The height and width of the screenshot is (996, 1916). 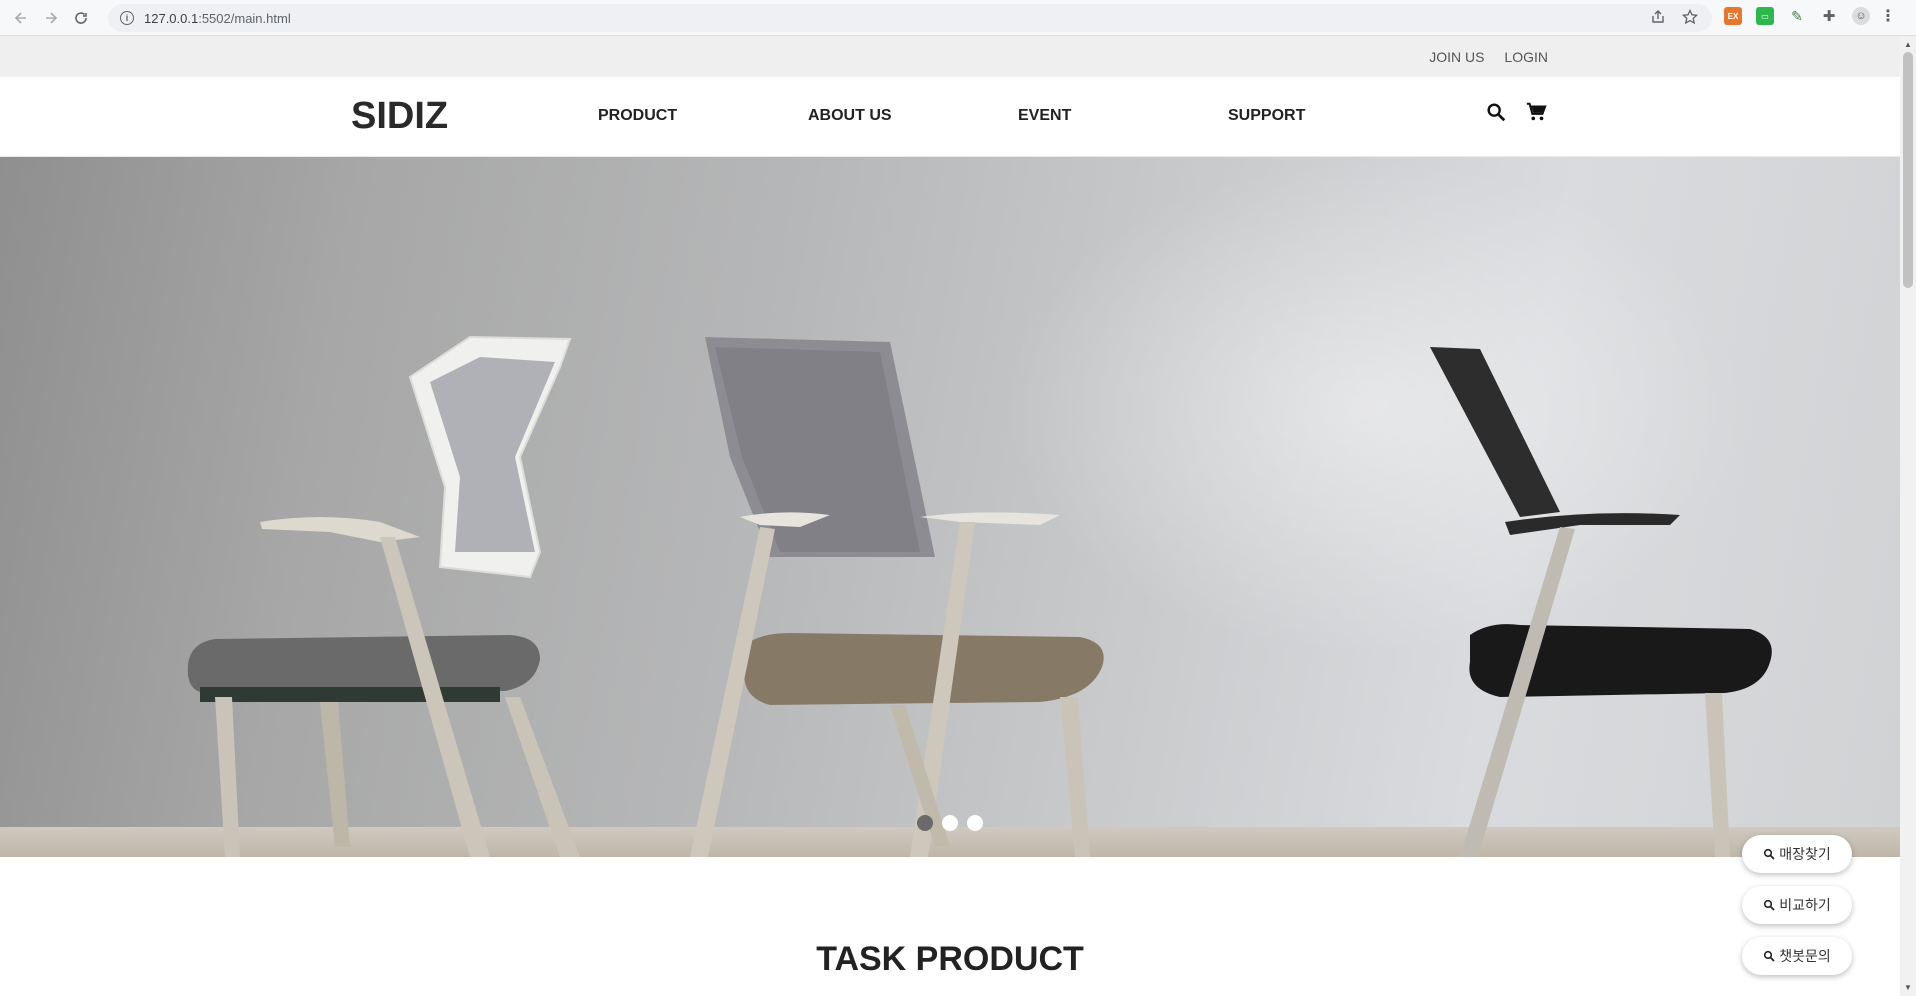 I want to click on forward-icon, so click(x=51, y=18).